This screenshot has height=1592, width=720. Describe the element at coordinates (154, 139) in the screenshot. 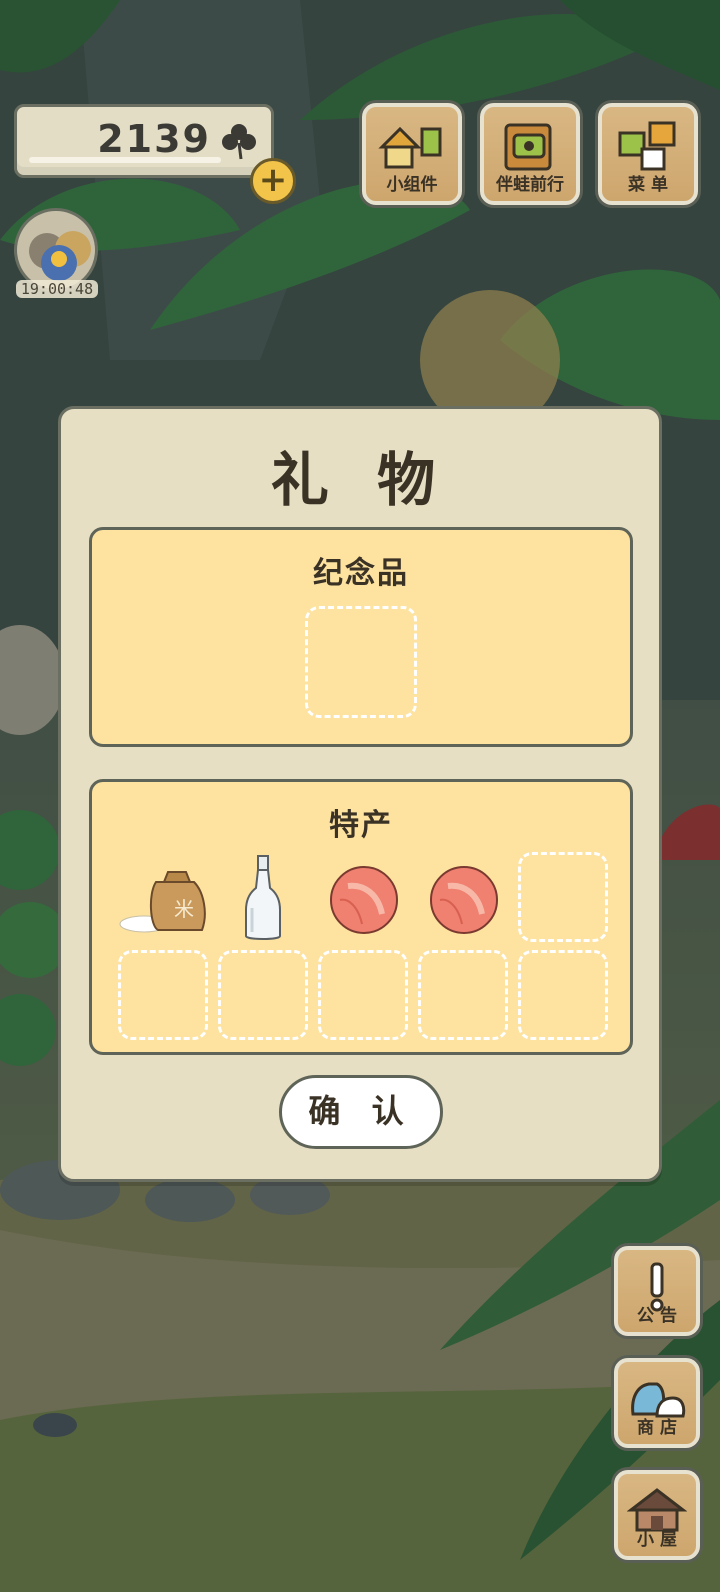

I see `clover-count: 2139` at that location.